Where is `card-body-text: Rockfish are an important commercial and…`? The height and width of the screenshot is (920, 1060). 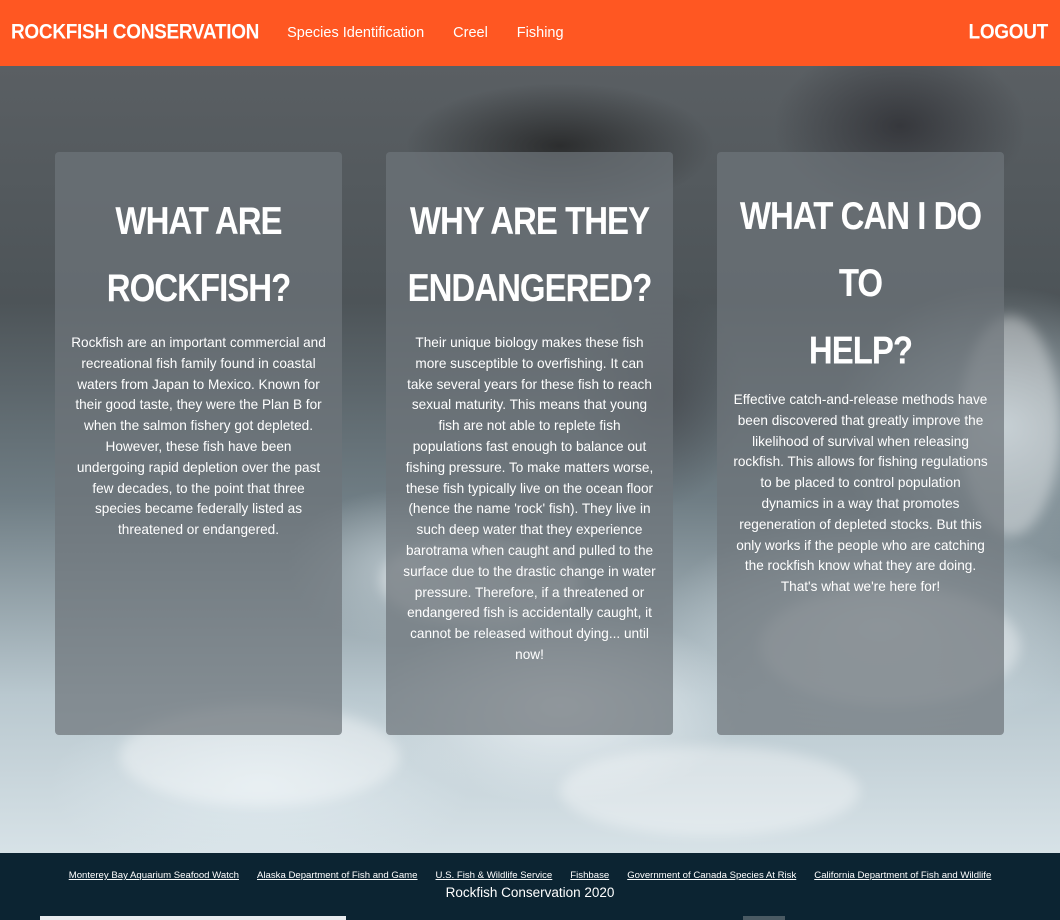
card-body-text: Rockfish are an important commercial and… is located at coordinates (198, 436).